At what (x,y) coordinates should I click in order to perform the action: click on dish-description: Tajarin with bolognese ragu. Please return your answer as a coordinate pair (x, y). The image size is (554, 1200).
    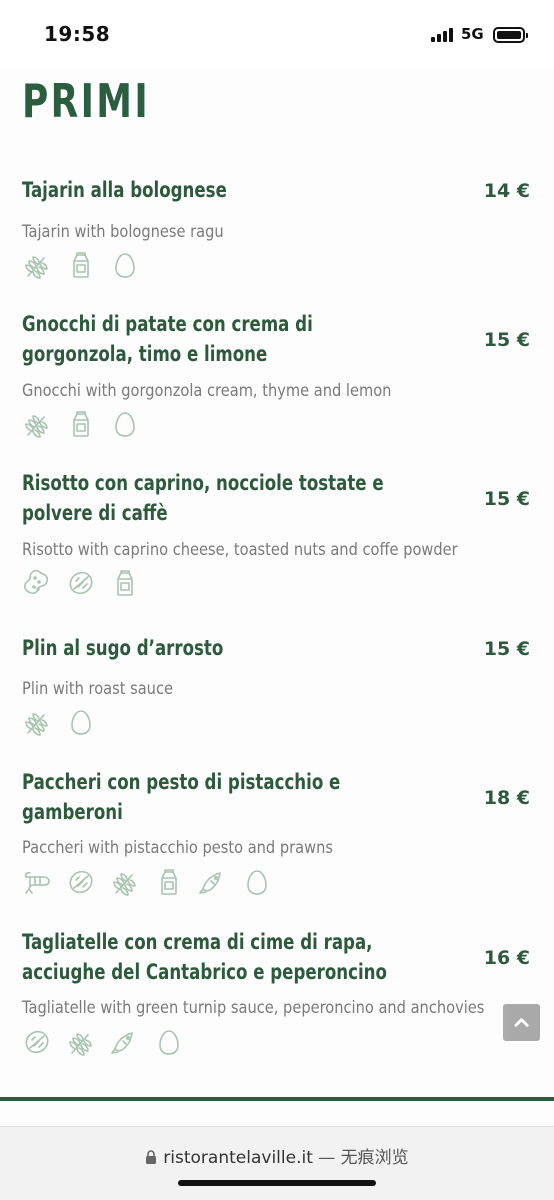
    Looking at the image, I should click on (123, 232).